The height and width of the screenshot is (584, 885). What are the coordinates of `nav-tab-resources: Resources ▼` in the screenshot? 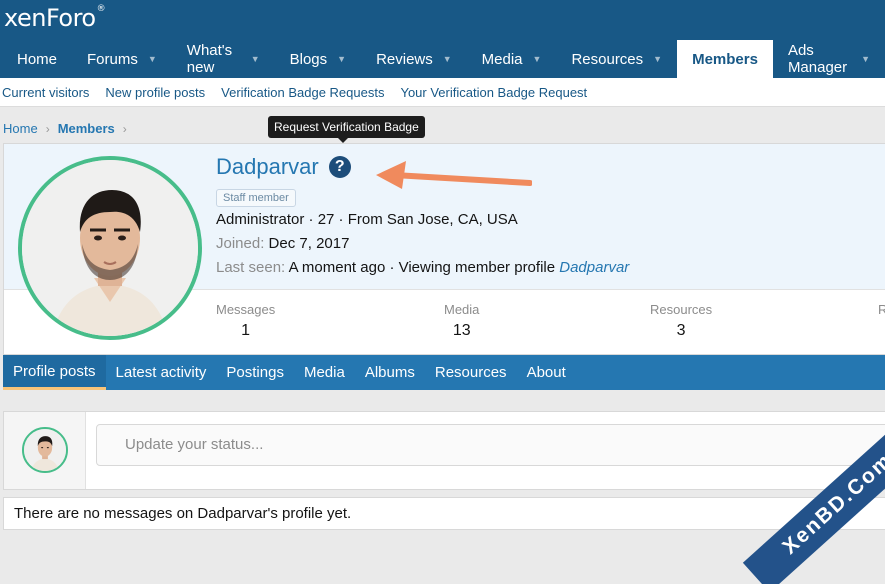 It's located at (616, 59).